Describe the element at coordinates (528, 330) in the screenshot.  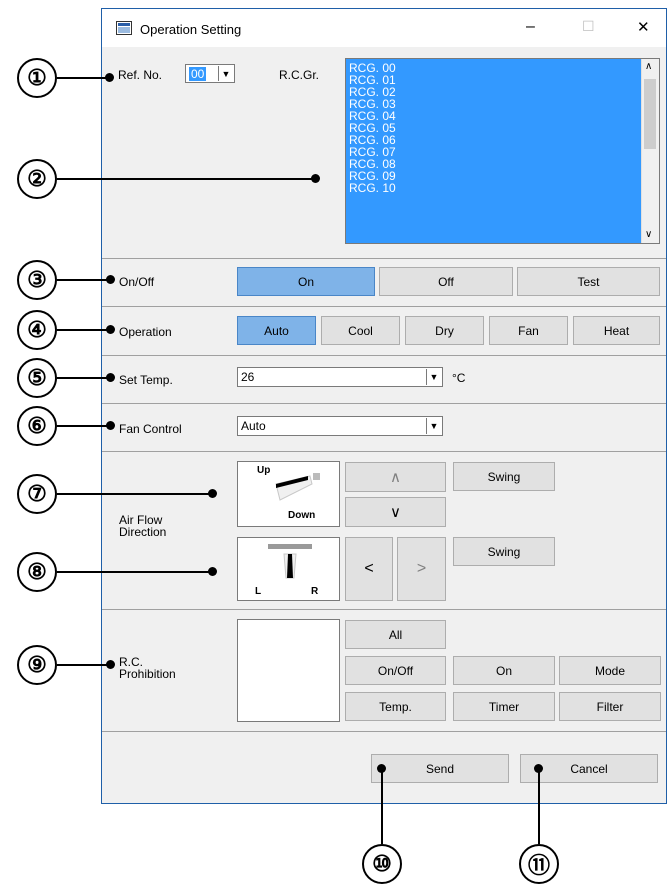
I see `mode-fan-button: Fan` at that location.